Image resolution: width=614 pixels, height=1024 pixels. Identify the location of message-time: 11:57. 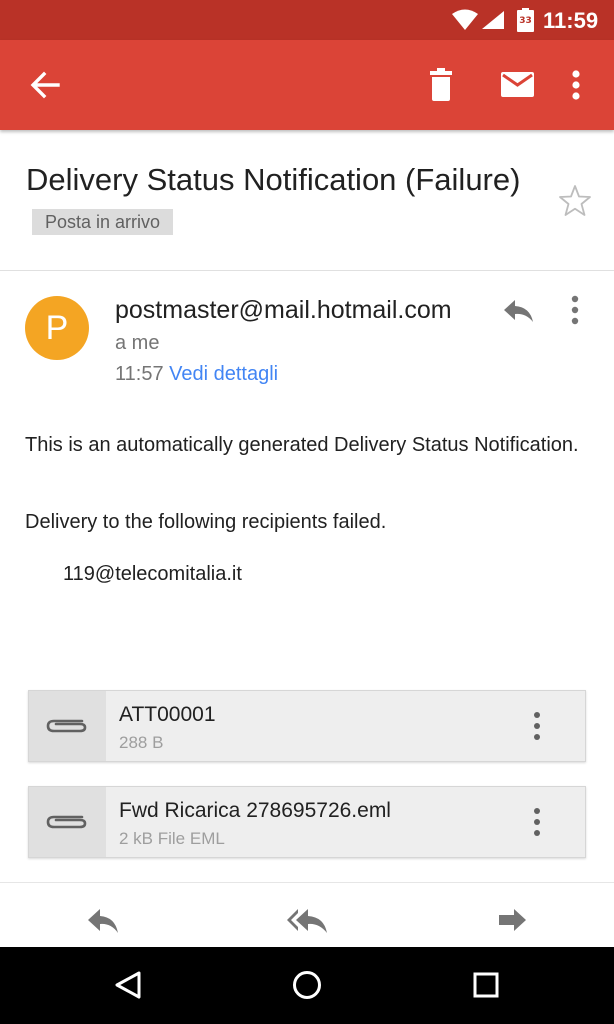
(139, 374).